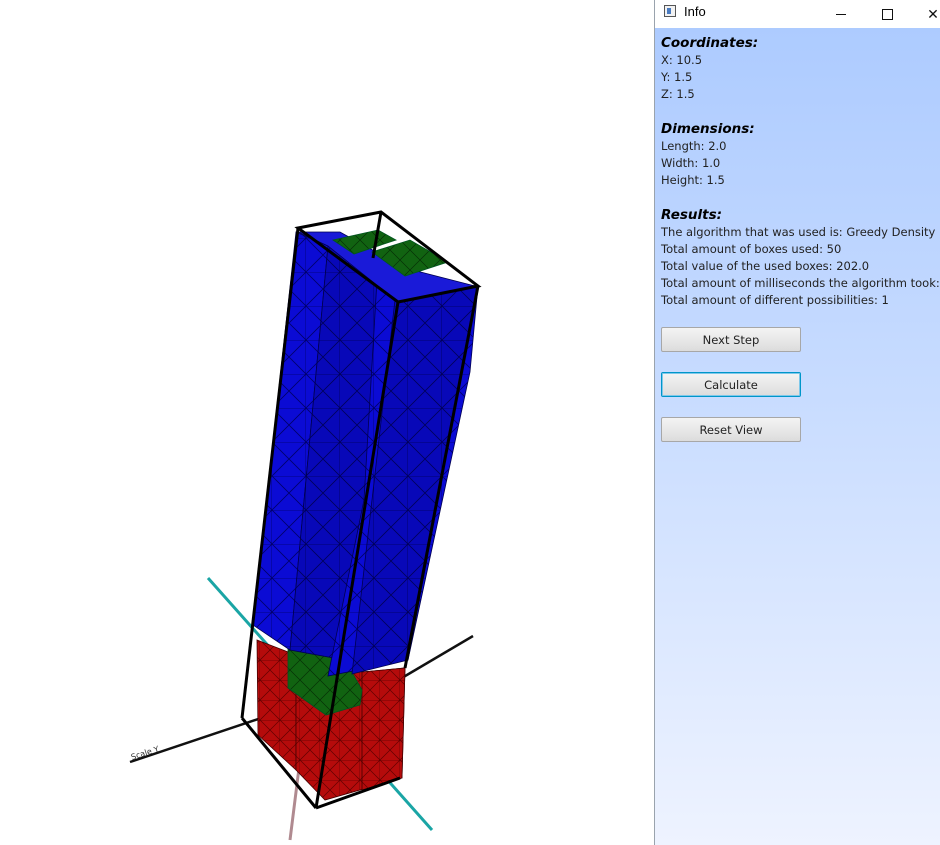  I want to click on maximize-icon, so click(887, 14).